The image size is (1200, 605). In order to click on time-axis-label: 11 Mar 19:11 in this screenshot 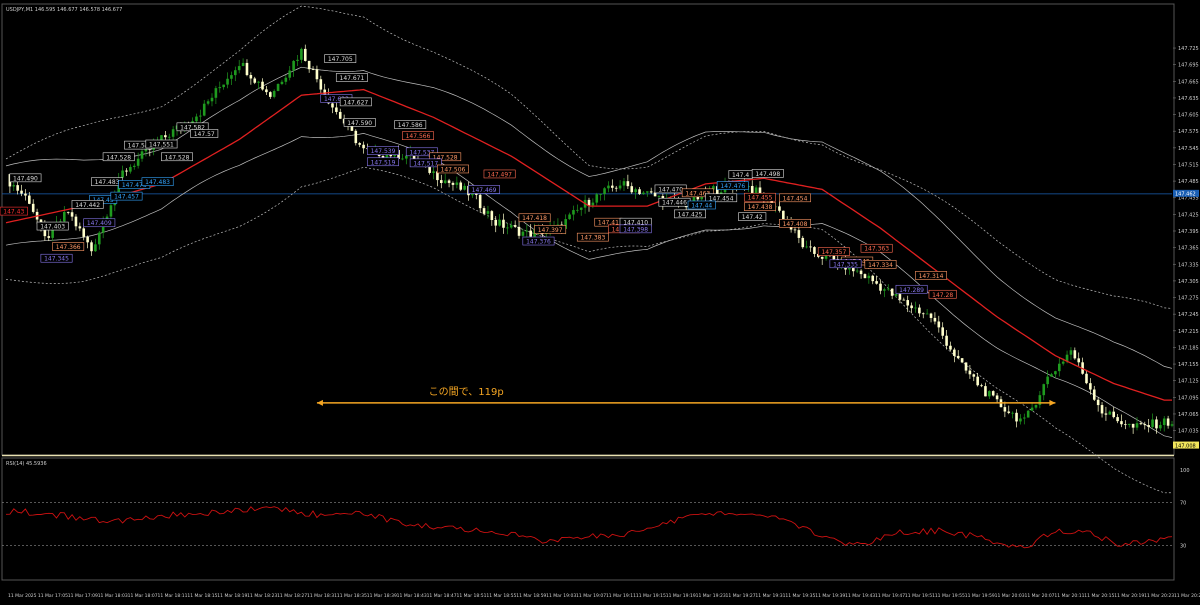, I will do `click(621, 596)`.